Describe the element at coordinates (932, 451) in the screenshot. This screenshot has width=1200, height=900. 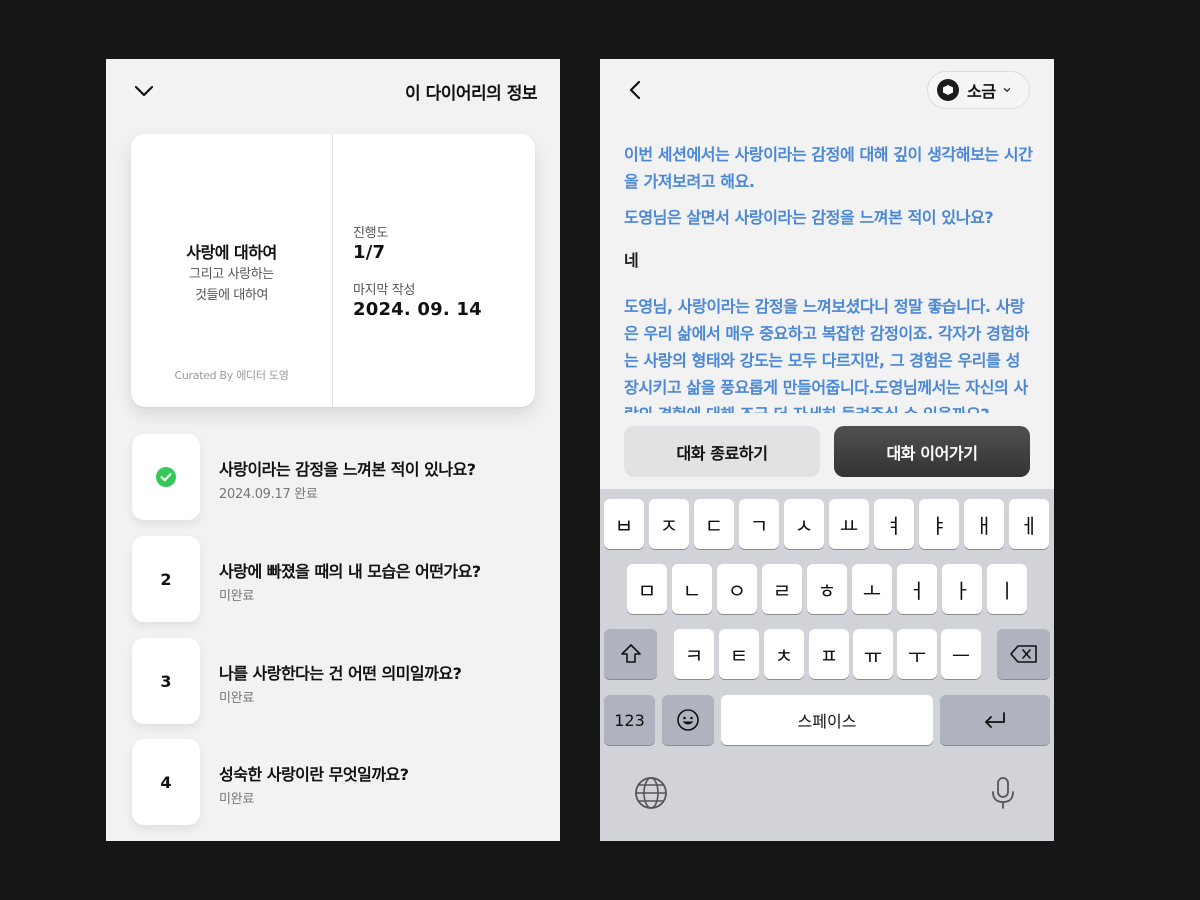
I see `continue-conversation-button: 대화 이어가기` at that location.